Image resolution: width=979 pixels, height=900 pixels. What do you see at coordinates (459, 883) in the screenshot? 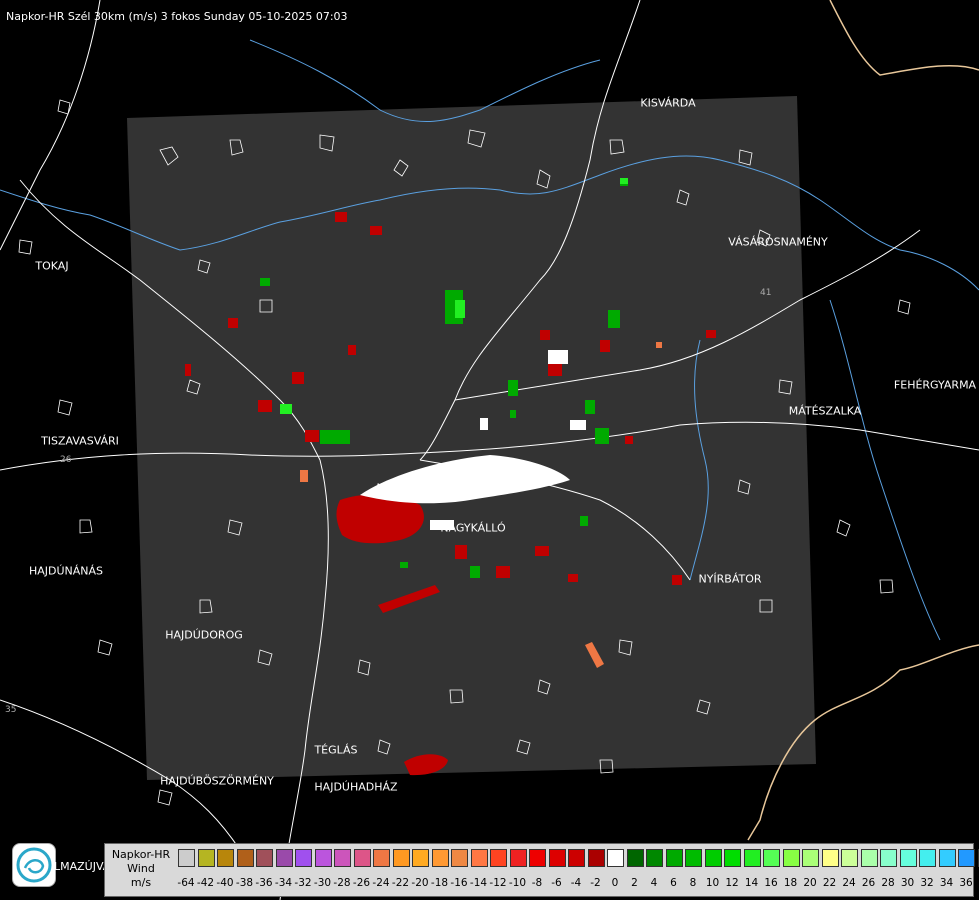
I see `legend-tick-label: -16` at bounding box center [459, 883].